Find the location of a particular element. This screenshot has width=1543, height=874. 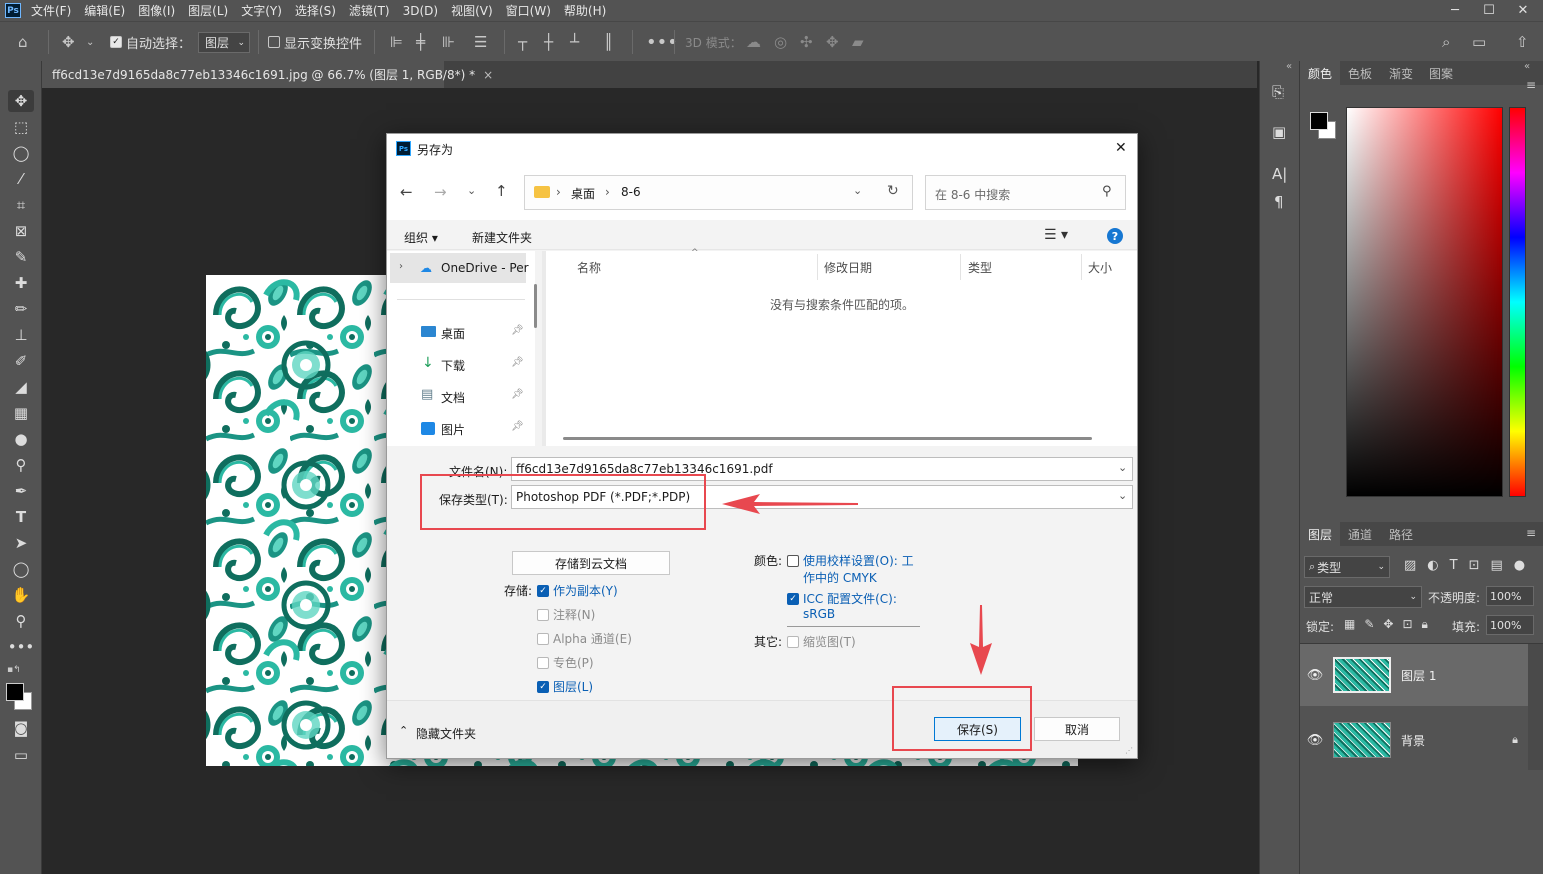

tab-layers: 图层 is located at coordinates (1320, 534).